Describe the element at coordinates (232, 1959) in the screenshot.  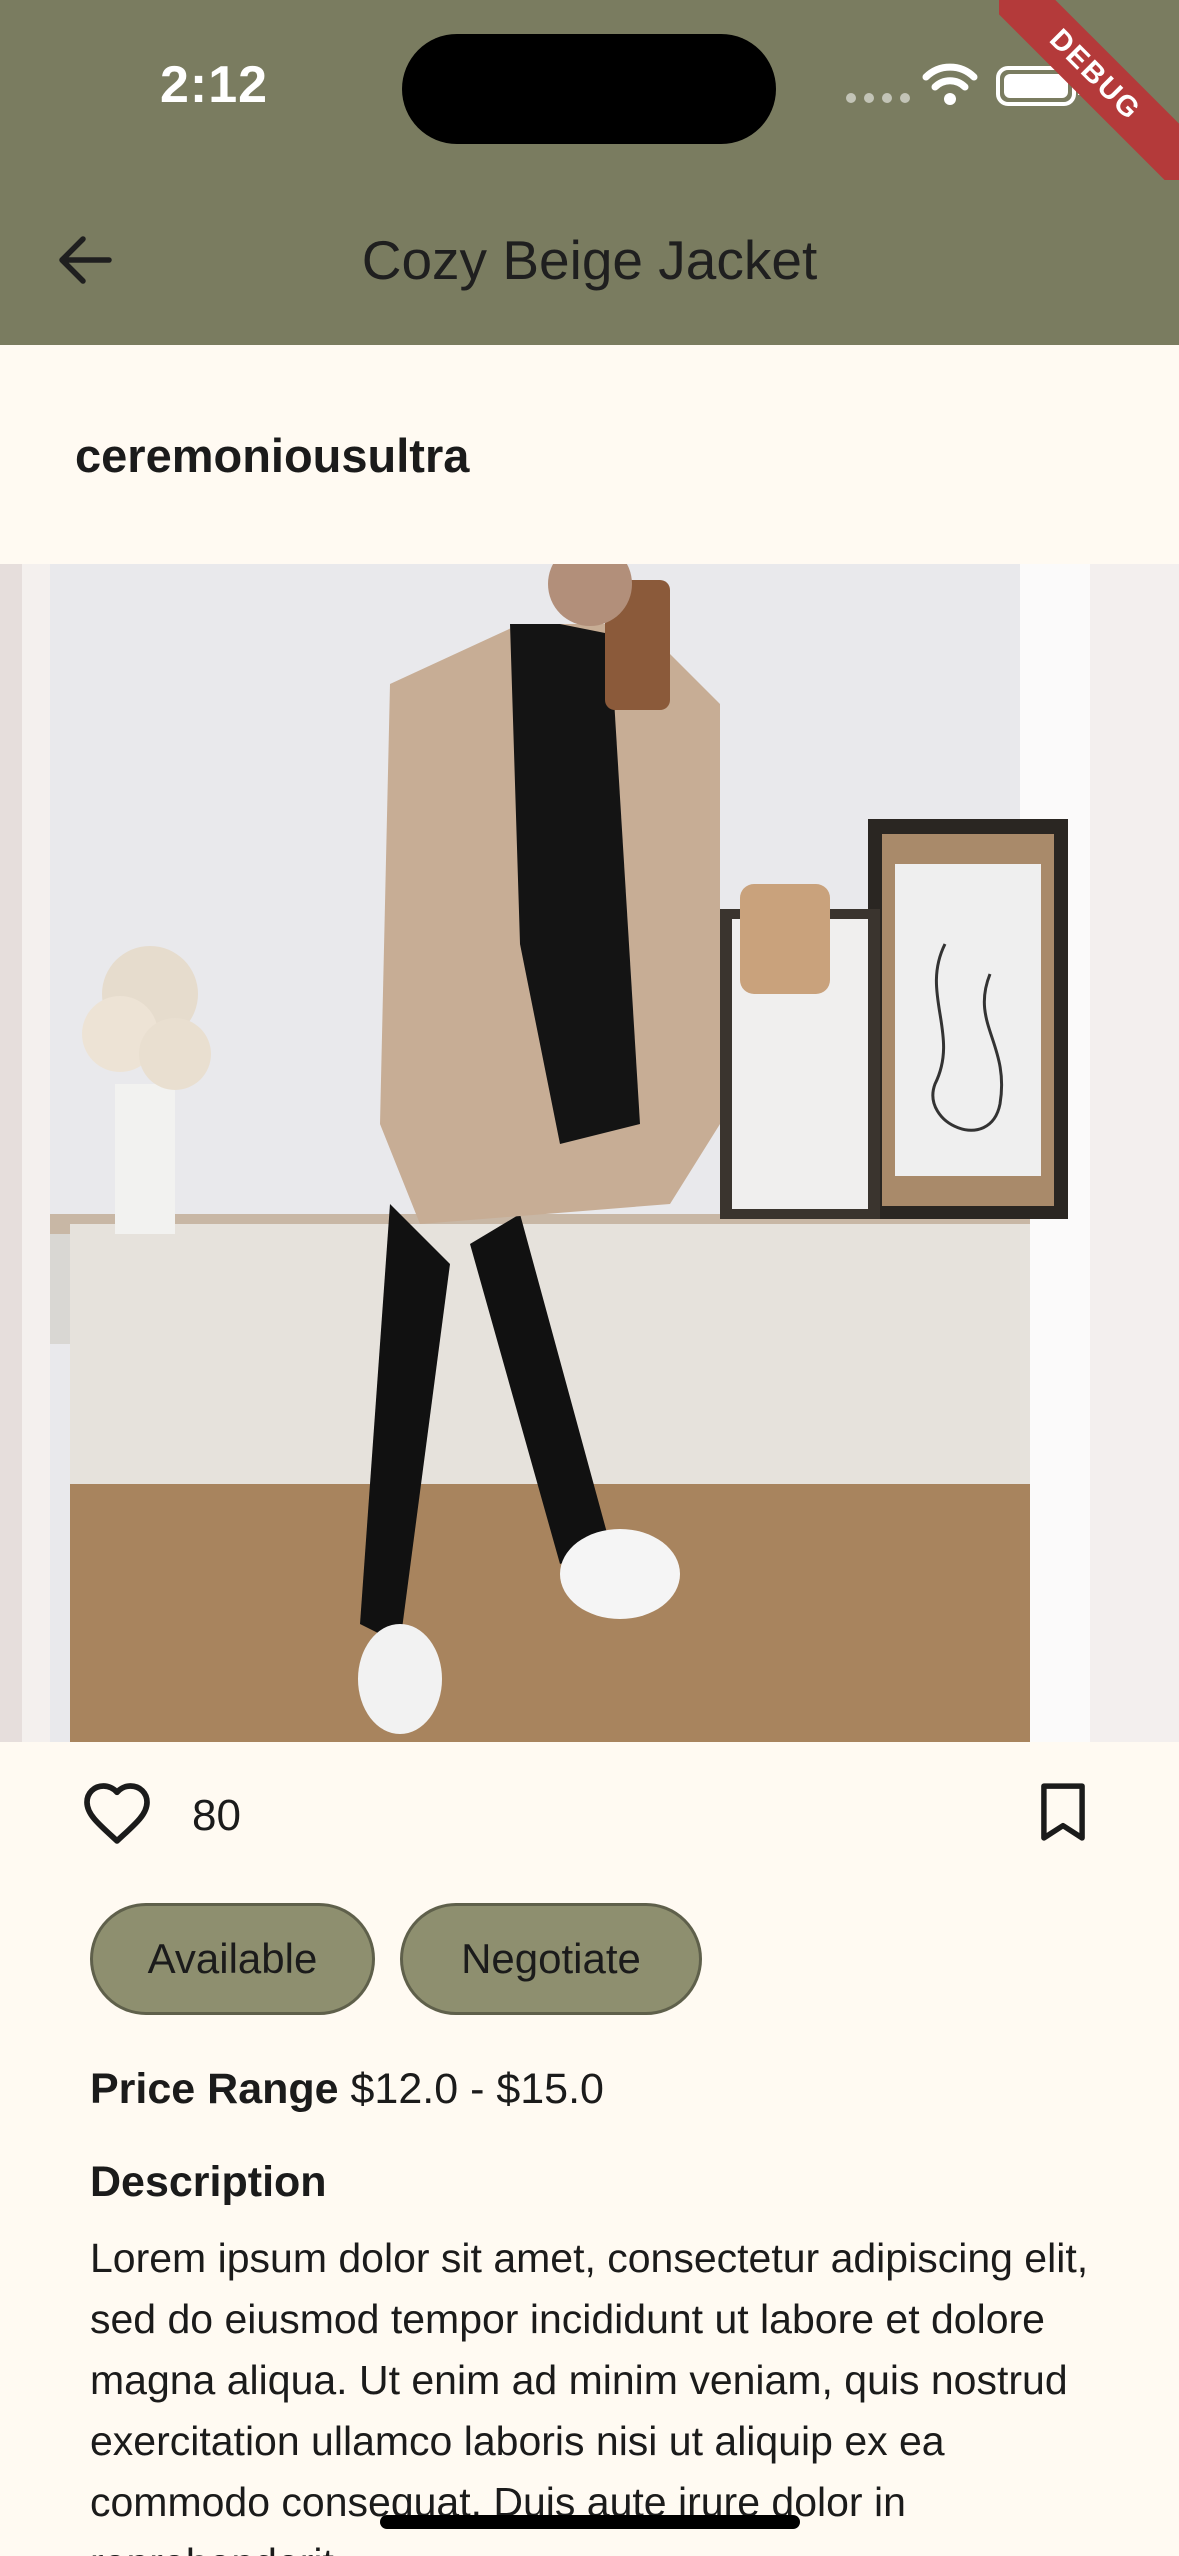
I see `available-chip: Available` at that location.